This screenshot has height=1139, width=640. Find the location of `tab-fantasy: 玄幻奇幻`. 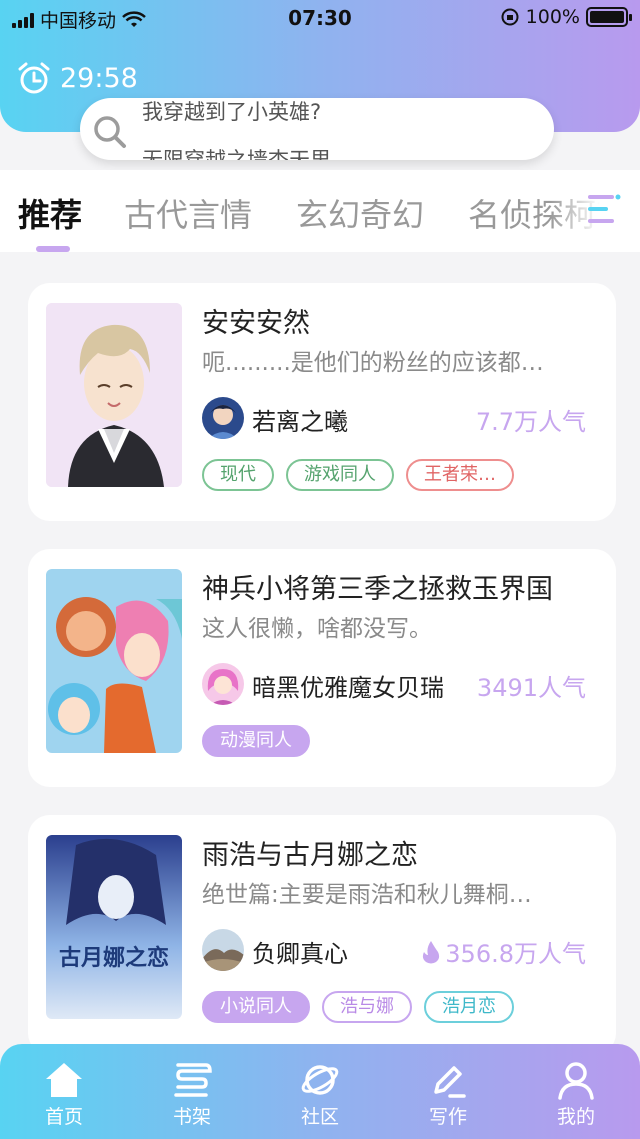

tab-fantasy: 玄幻奇幻 is located at coordinates (360, 213).